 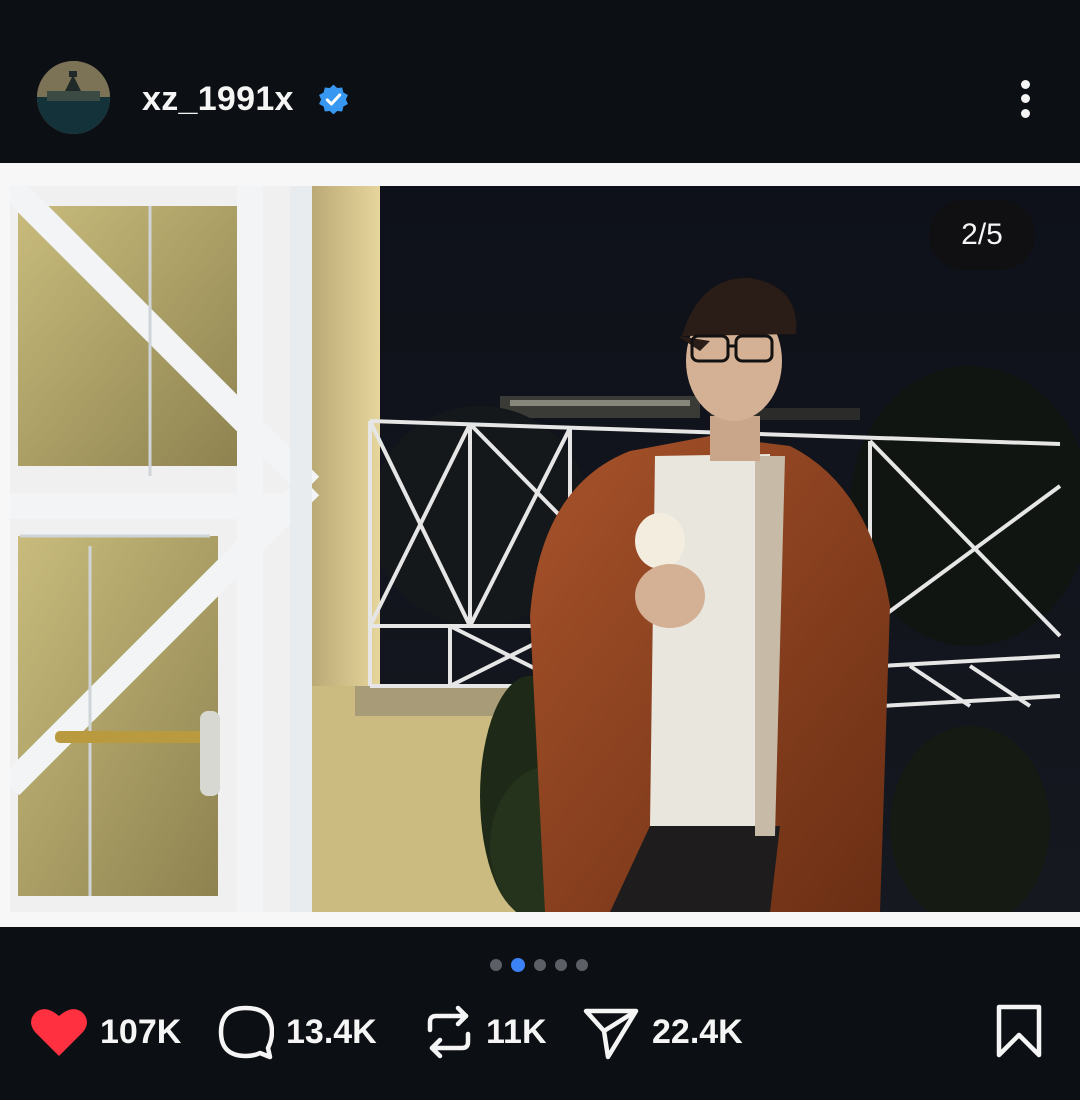 I want to click on repost-icon, so click(x=449, y=1032).